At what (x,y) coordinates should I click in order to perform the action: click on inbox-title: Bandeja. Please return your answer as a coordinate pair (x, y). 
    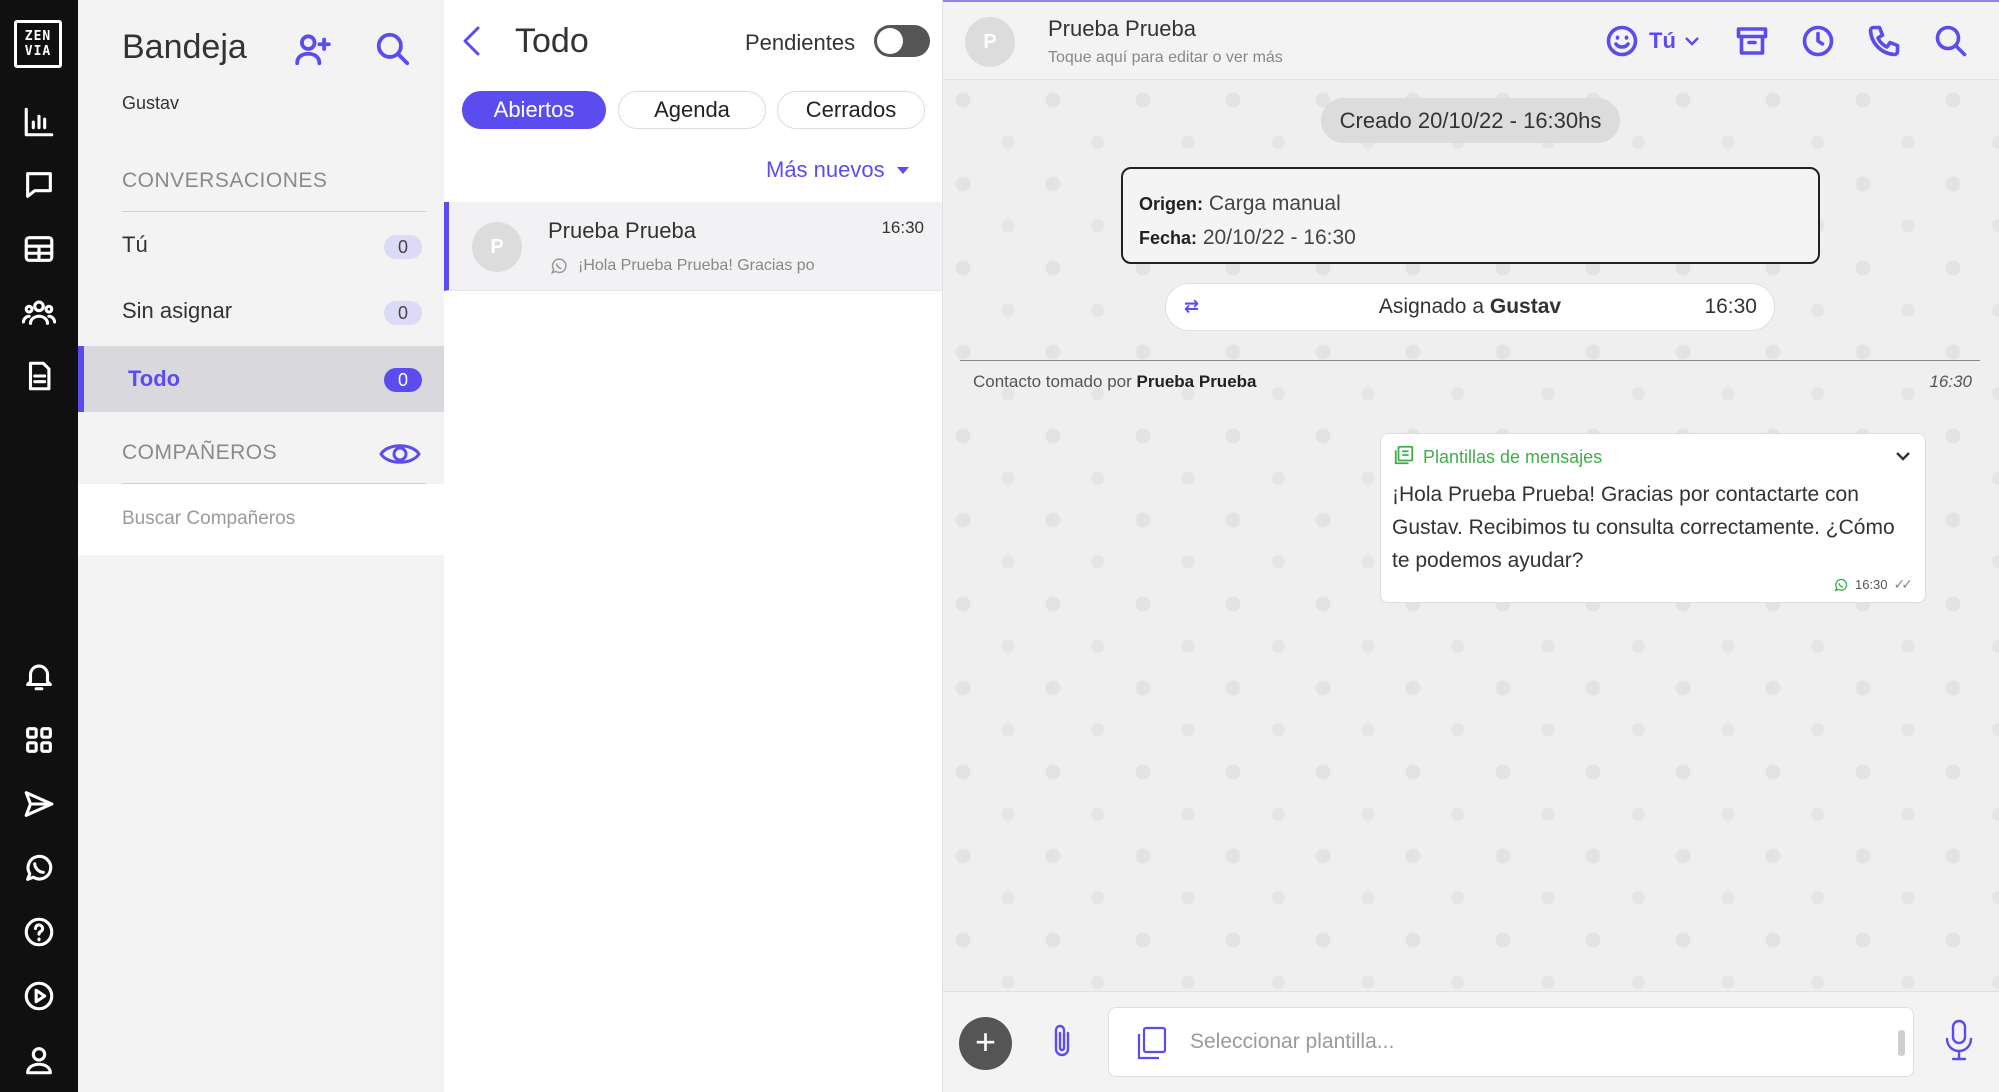
    Looking at the image, I should click on (184, 47).